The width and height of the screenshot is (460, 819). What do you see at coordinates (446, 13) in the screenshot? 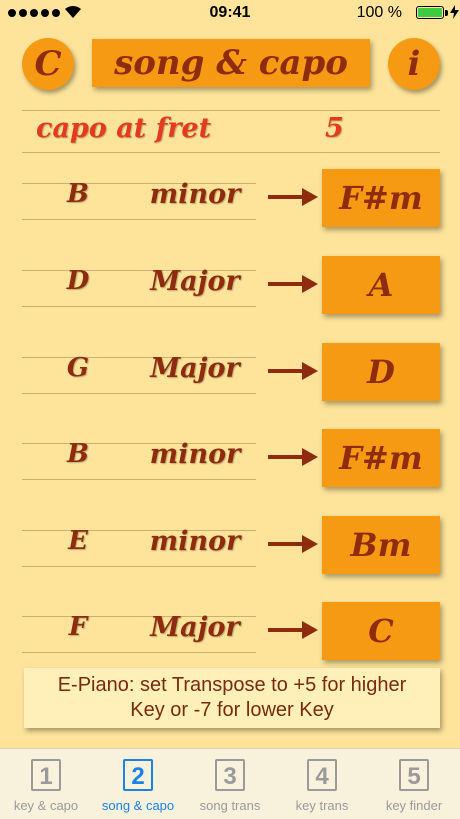
I see `battery-tip` at bounding box center [446, 13].